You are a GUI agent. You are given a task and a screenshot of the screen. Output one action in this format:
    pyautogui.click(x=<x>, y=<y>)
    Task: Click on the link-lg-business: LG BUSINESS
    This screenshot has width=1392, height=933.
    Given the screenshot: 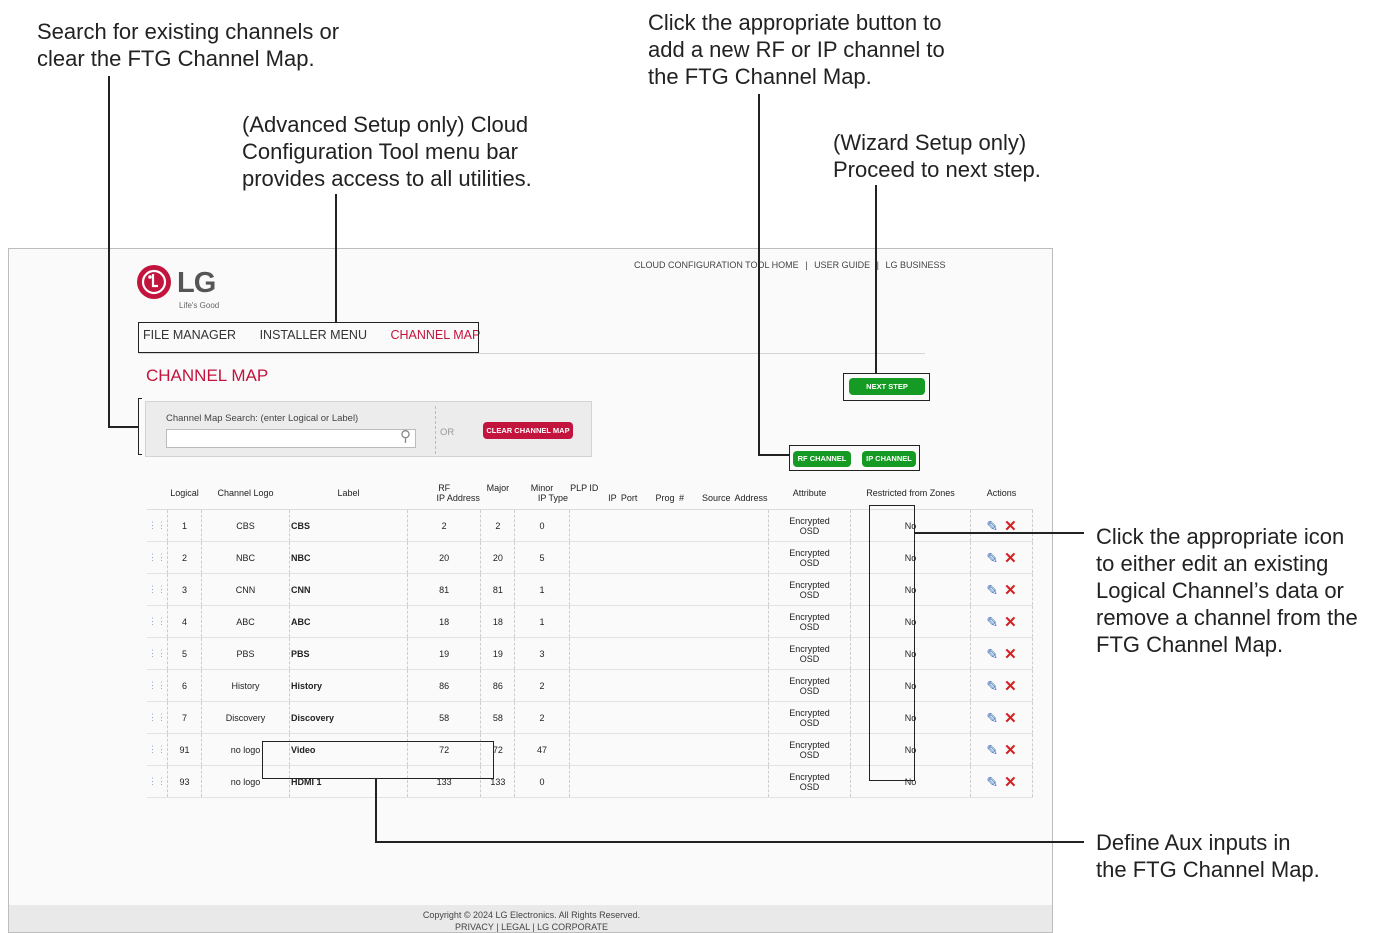 What is the action you would take?
    pyautogui.click(x=915, y=265)
    